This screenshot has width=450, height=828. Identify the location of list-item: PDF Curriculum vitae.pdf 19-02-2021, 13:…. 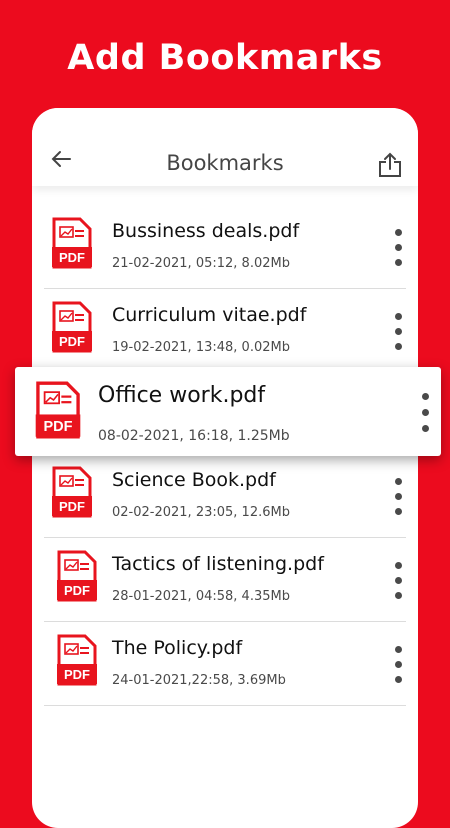
(225, 331).